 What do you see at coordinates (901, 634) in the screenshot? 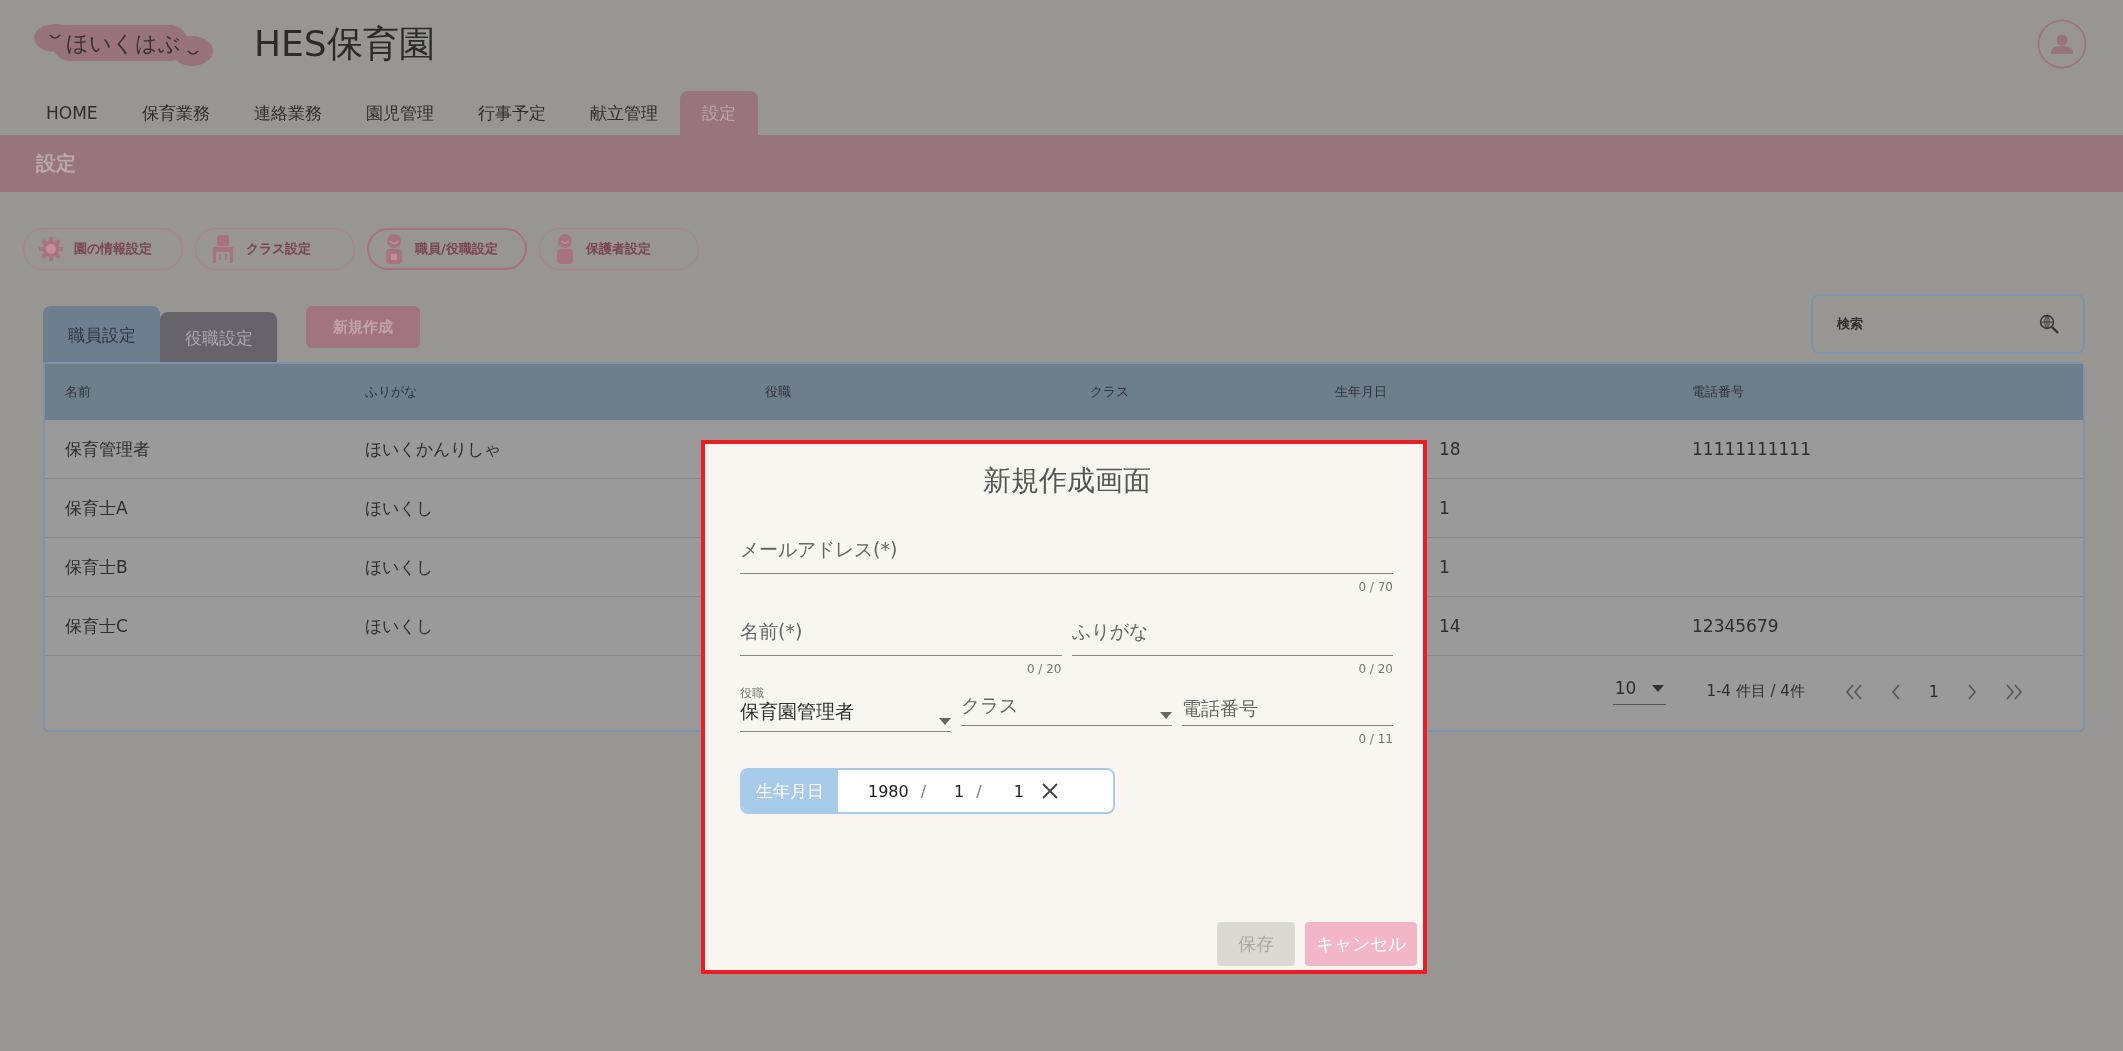
I see `text-field: 名前(*)` at bounding box center [901, 634].